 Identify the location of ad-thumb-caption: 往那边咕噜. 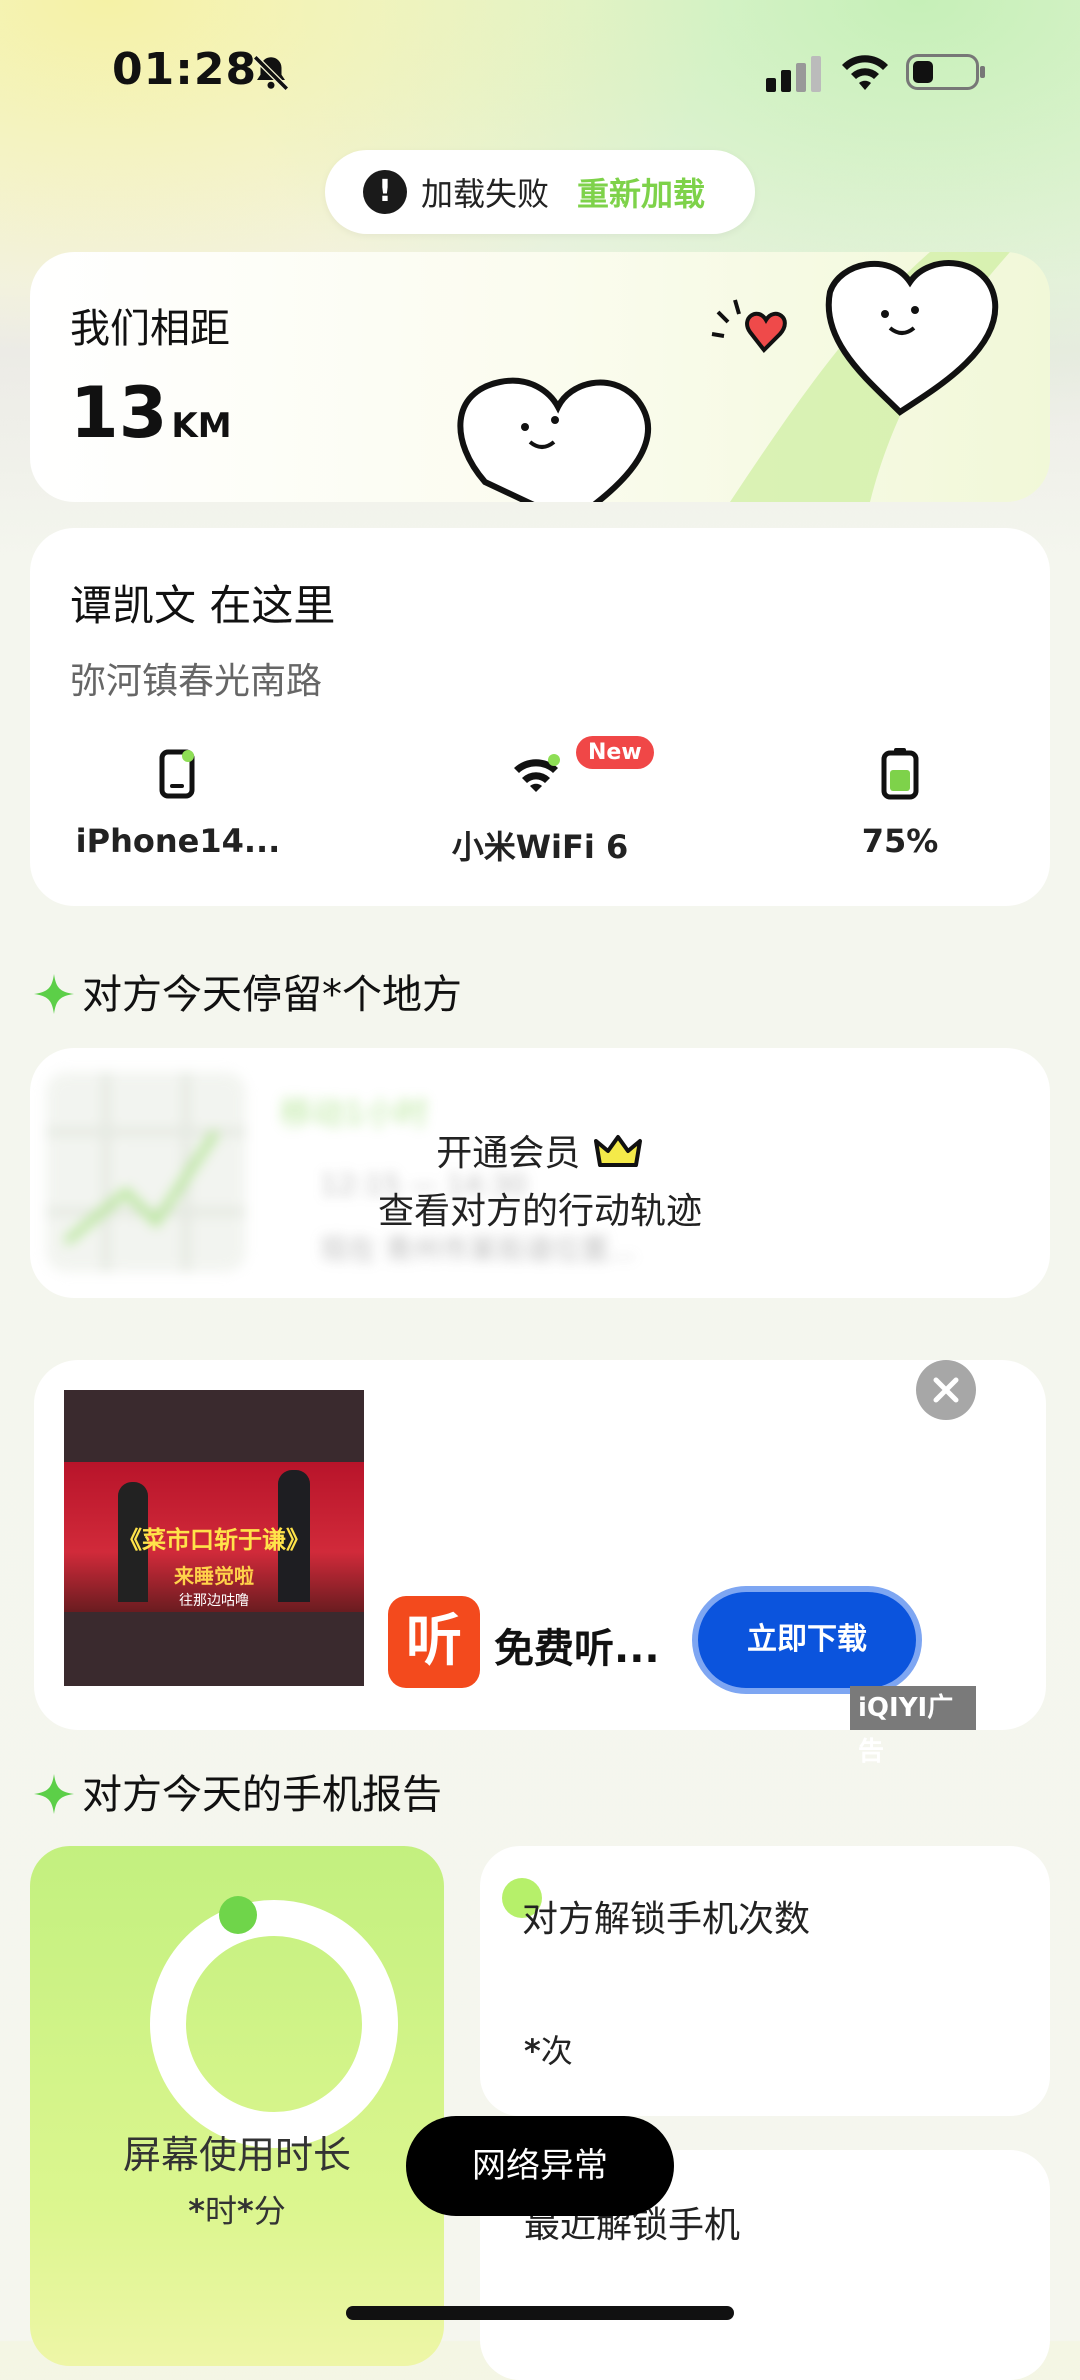
(214, 1601).